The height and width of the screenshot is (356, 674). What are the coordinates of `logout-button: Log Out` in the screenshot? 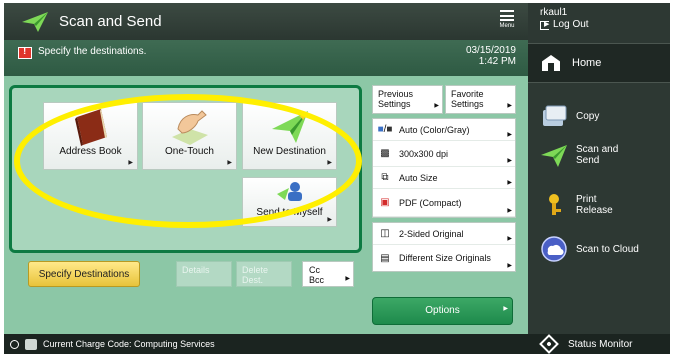 It's located at (564, 25).